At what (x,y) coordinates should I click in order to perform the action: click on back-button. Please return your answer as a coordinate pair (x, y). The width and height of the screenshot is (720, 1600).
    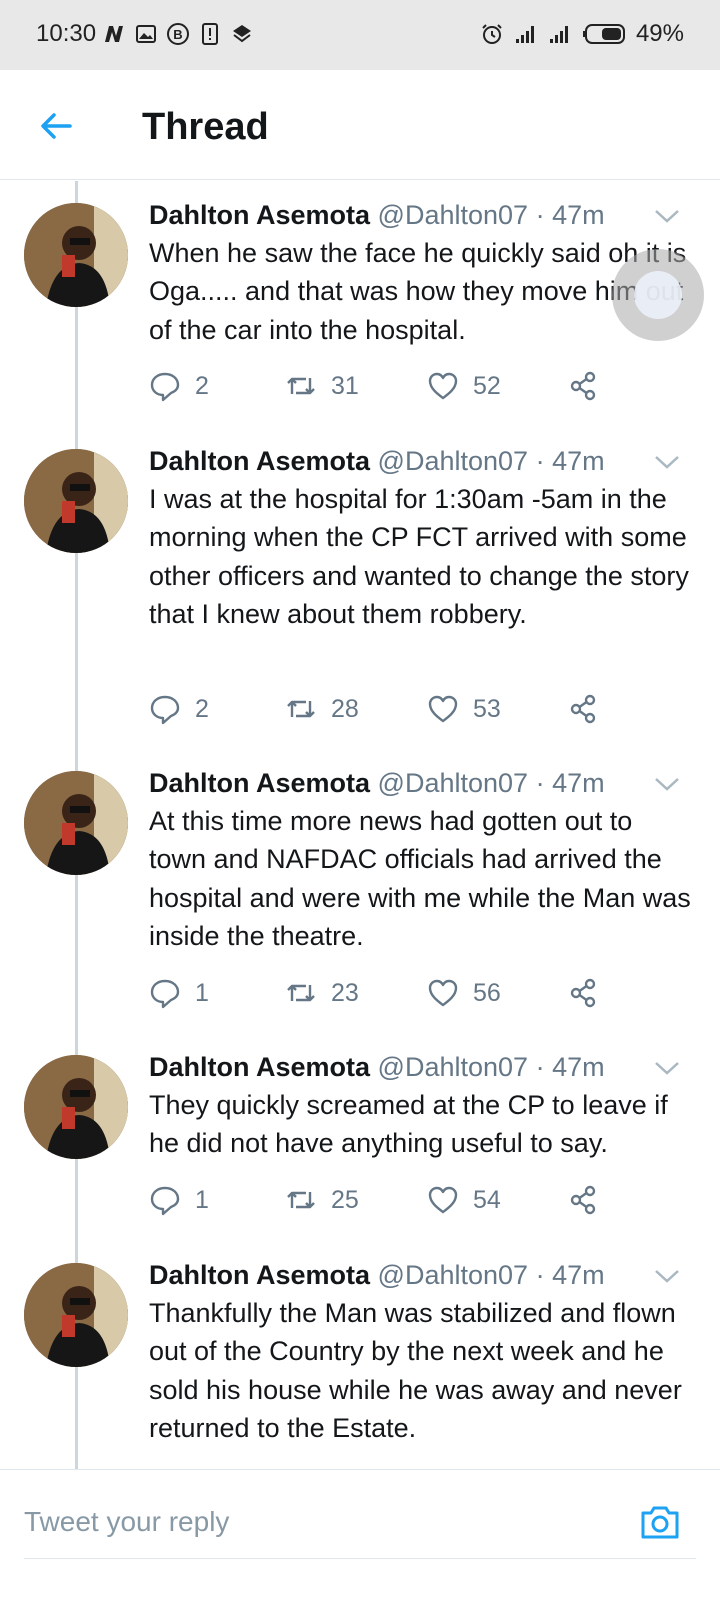
    Looking at the image, I should click on (56, 126).